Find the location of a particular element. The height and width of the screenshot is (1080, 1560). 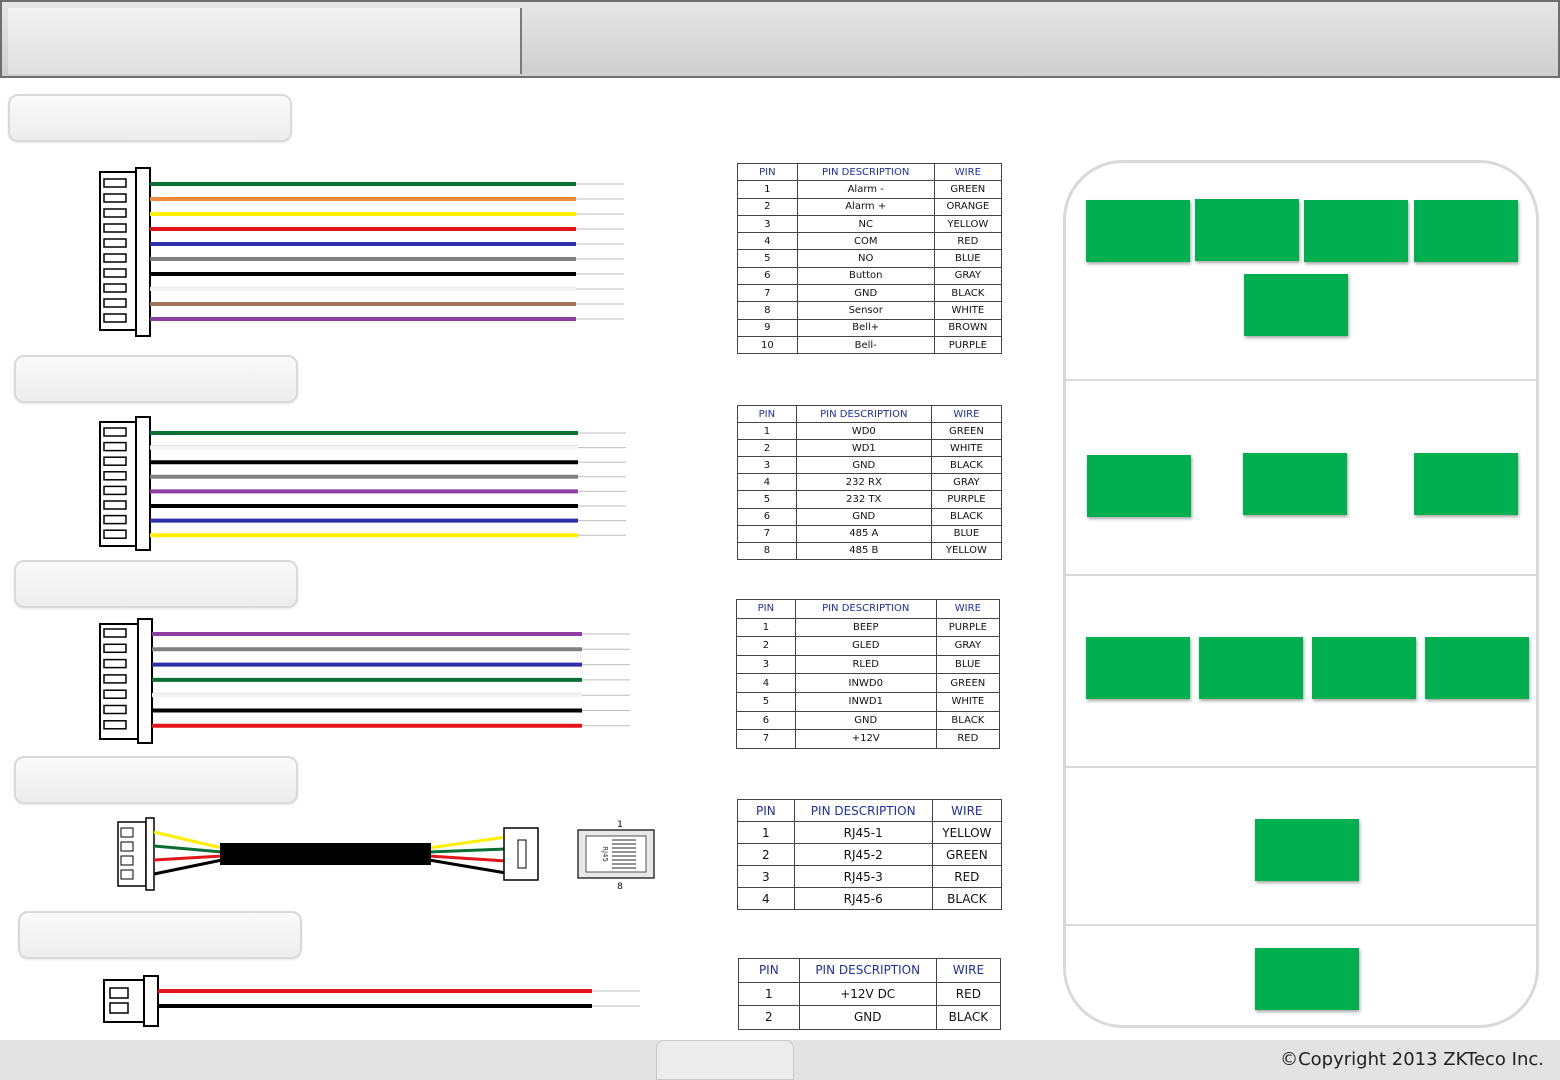

table-row: 6 Button GRAY is located at coordinates (870, 276).